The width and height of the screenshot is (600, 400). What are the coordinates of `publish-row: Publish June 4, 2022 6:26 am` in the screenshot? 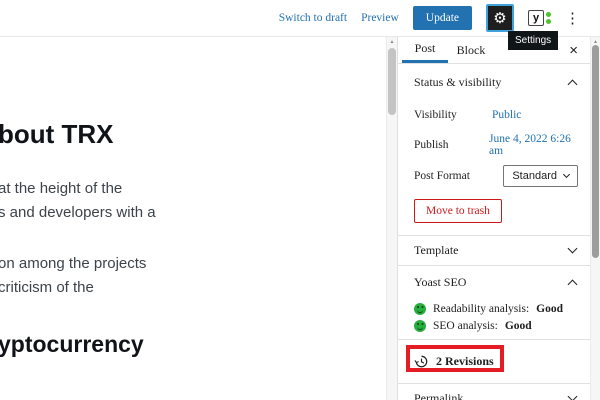 It's located at (499, 145).